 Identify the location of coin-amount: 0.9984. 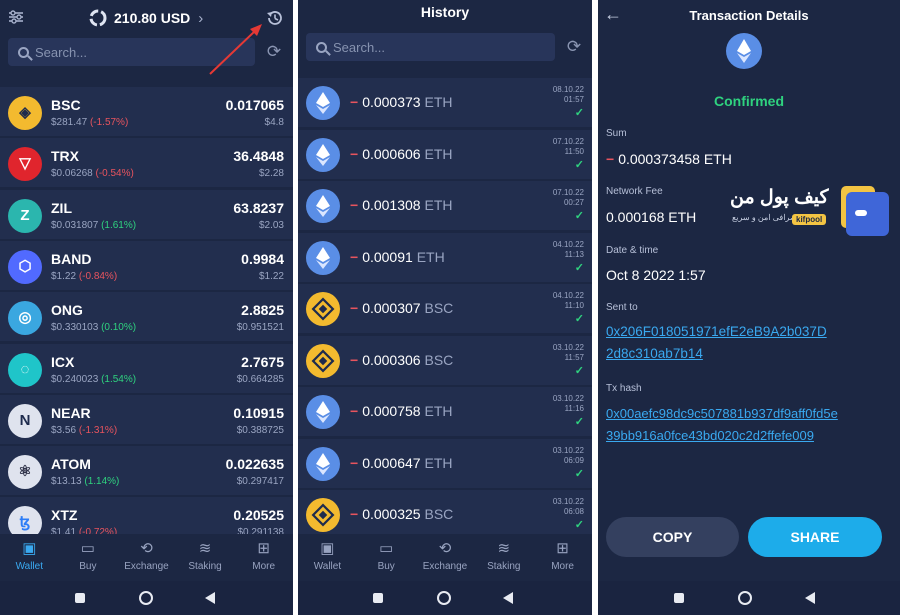
(262, 258).